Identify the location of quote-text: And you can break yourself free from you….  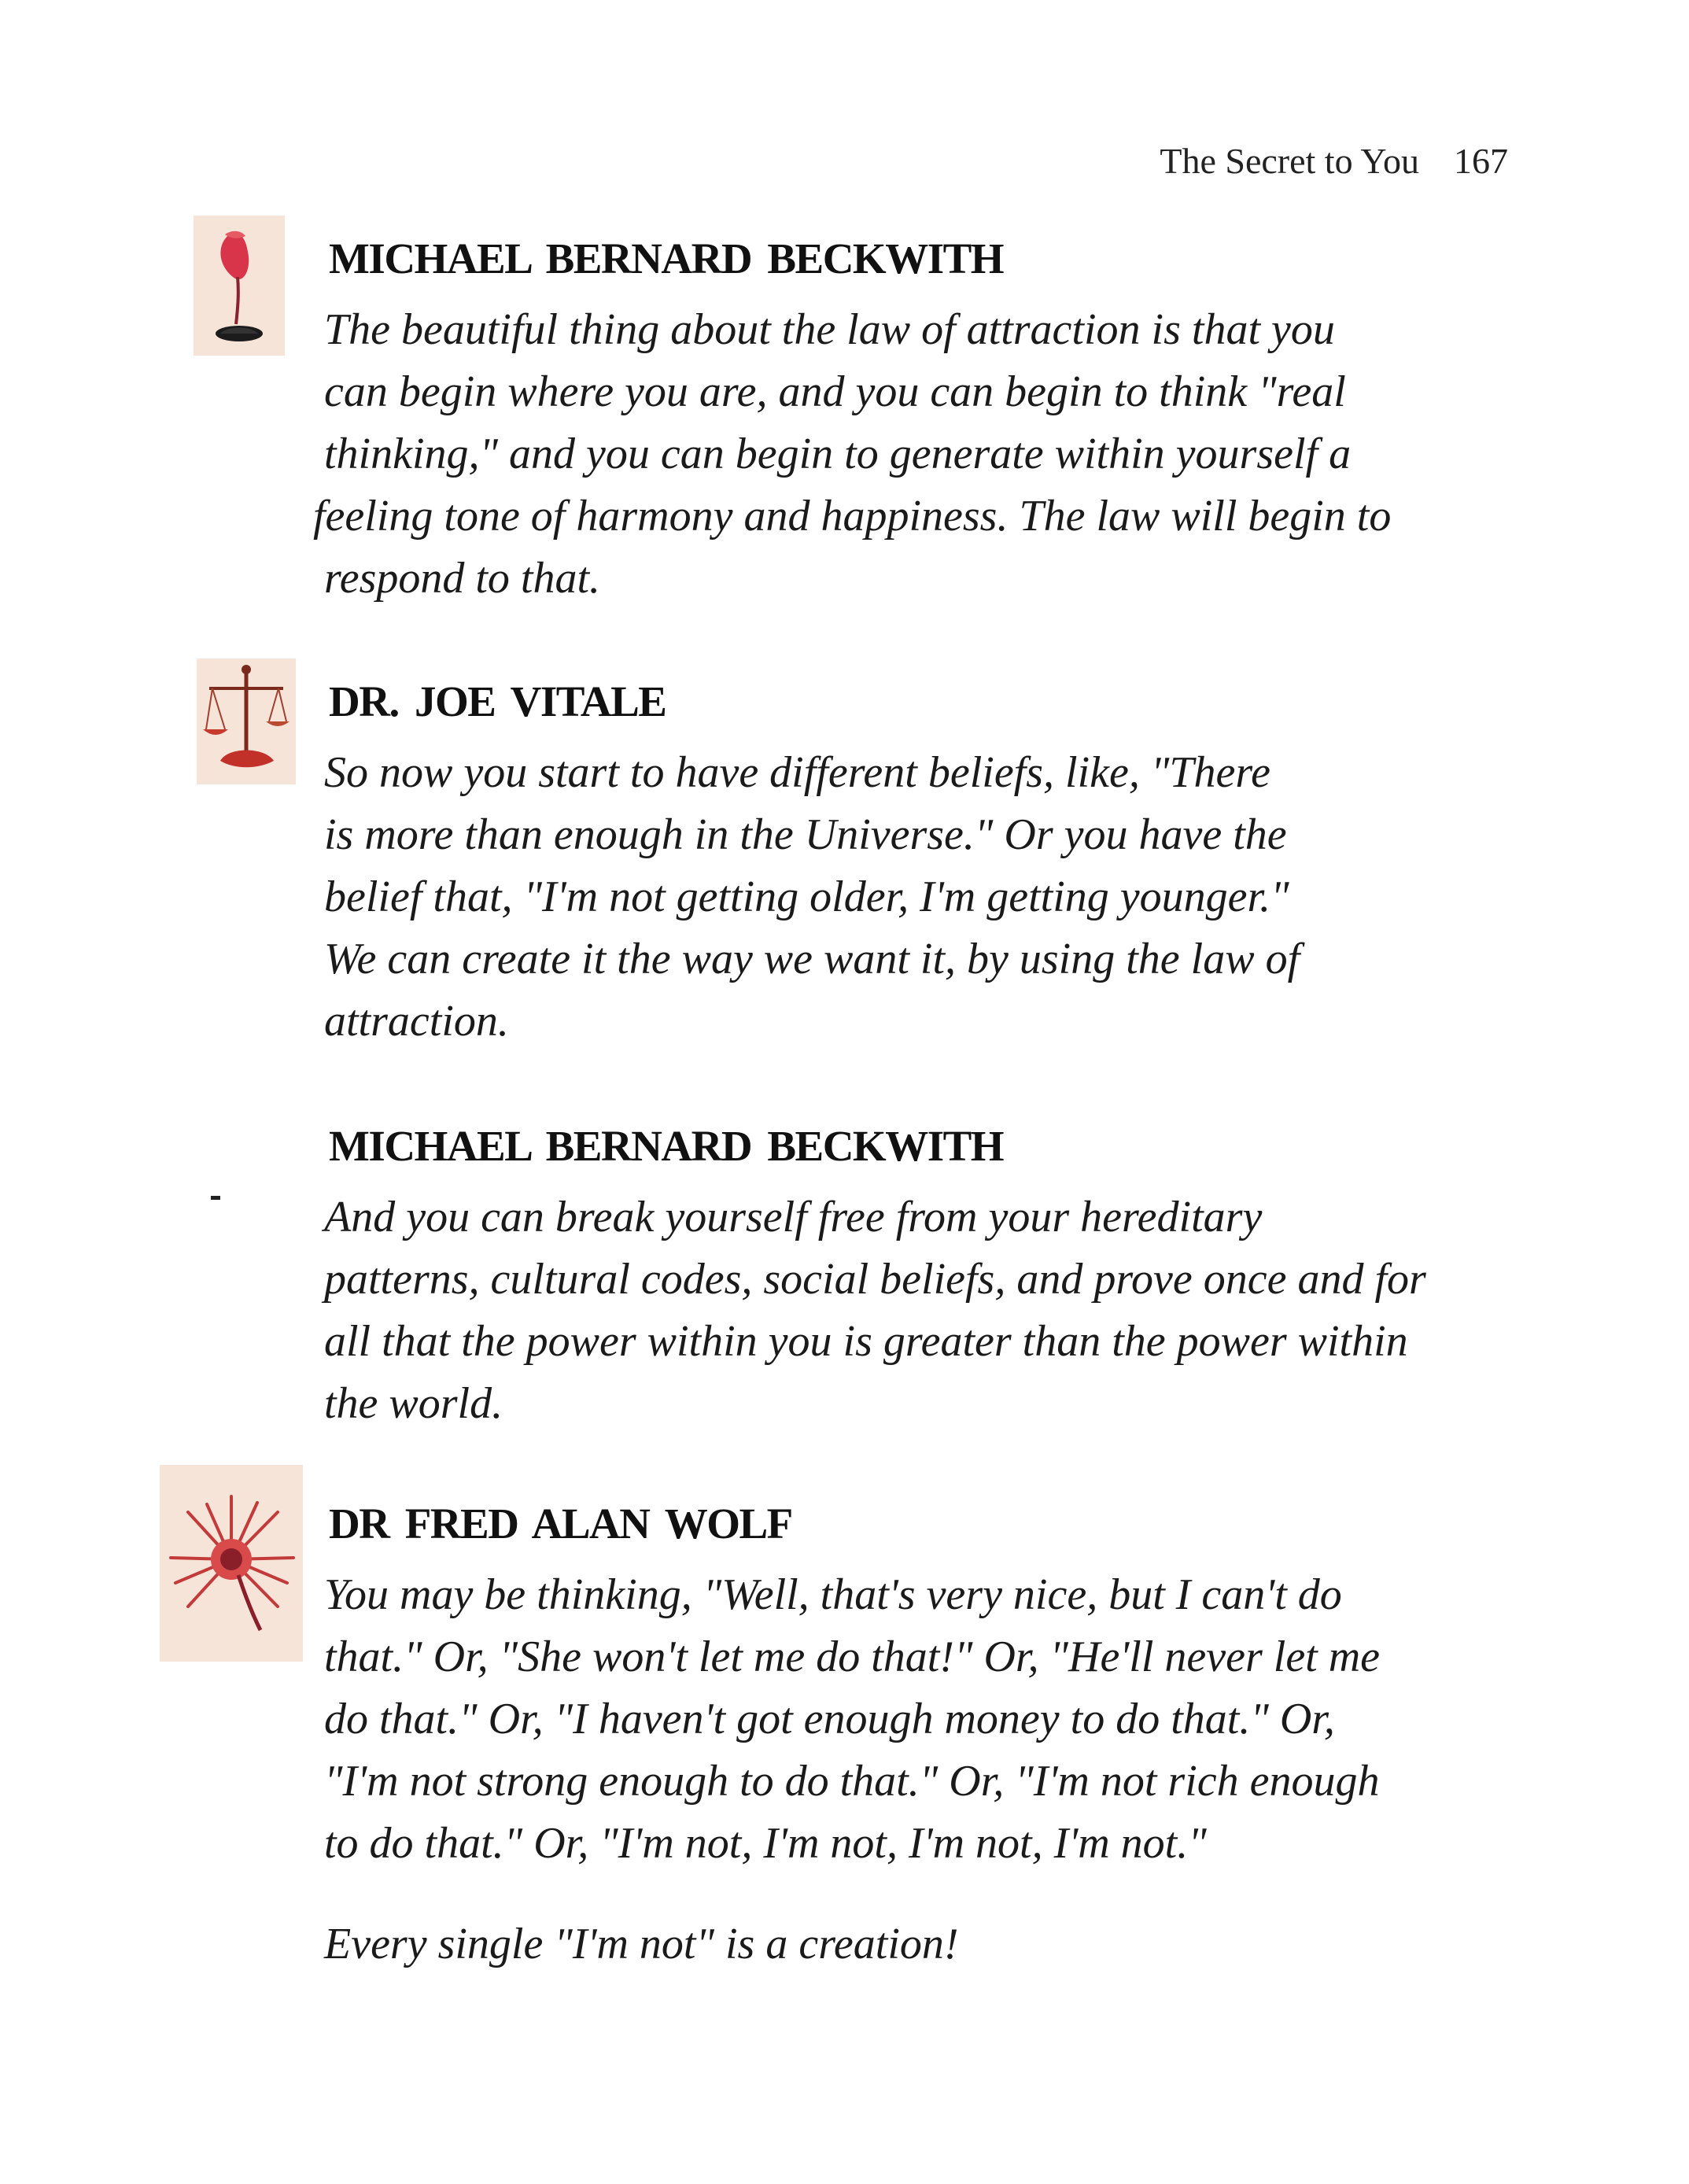
(895, 1310).